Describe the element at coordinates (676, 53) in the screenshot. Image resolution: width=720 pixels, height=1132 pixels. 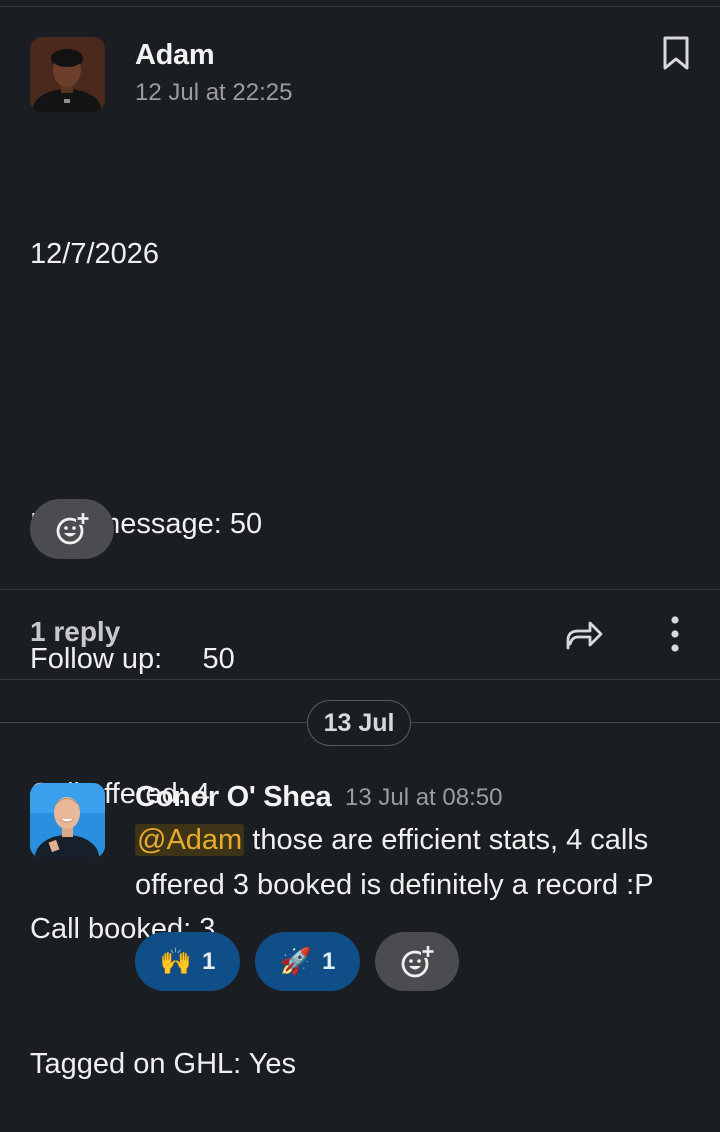
I see `bookmark-icon` at that location.